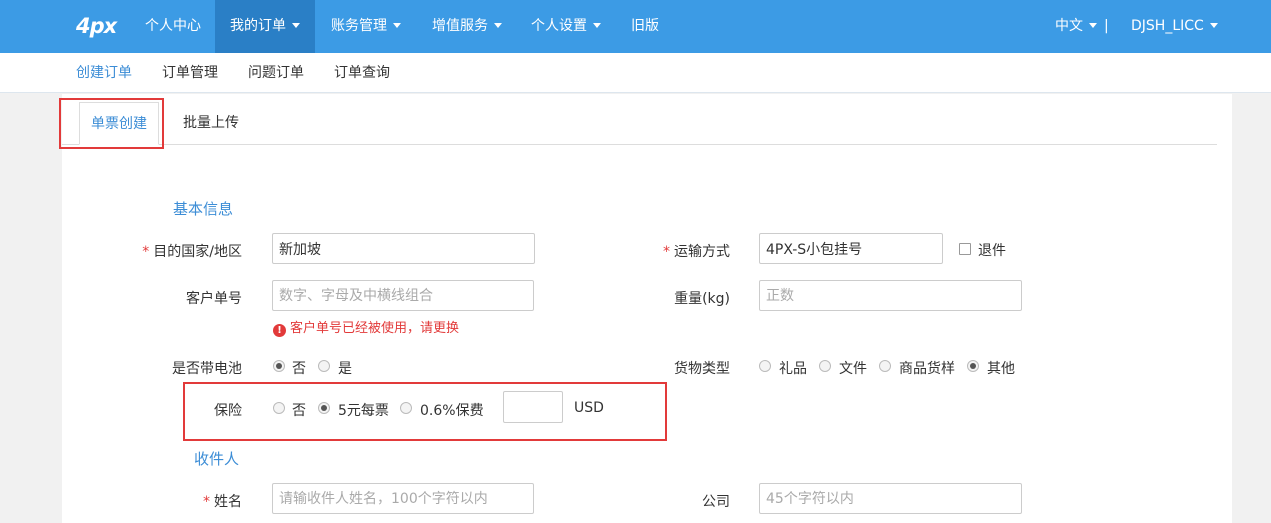 This screenshot has width=1271, height=523. What do you see at coordinates (228, 502) in the screenshot?
I see `name-label-text: 姓名` at bounding box center [228, 502].